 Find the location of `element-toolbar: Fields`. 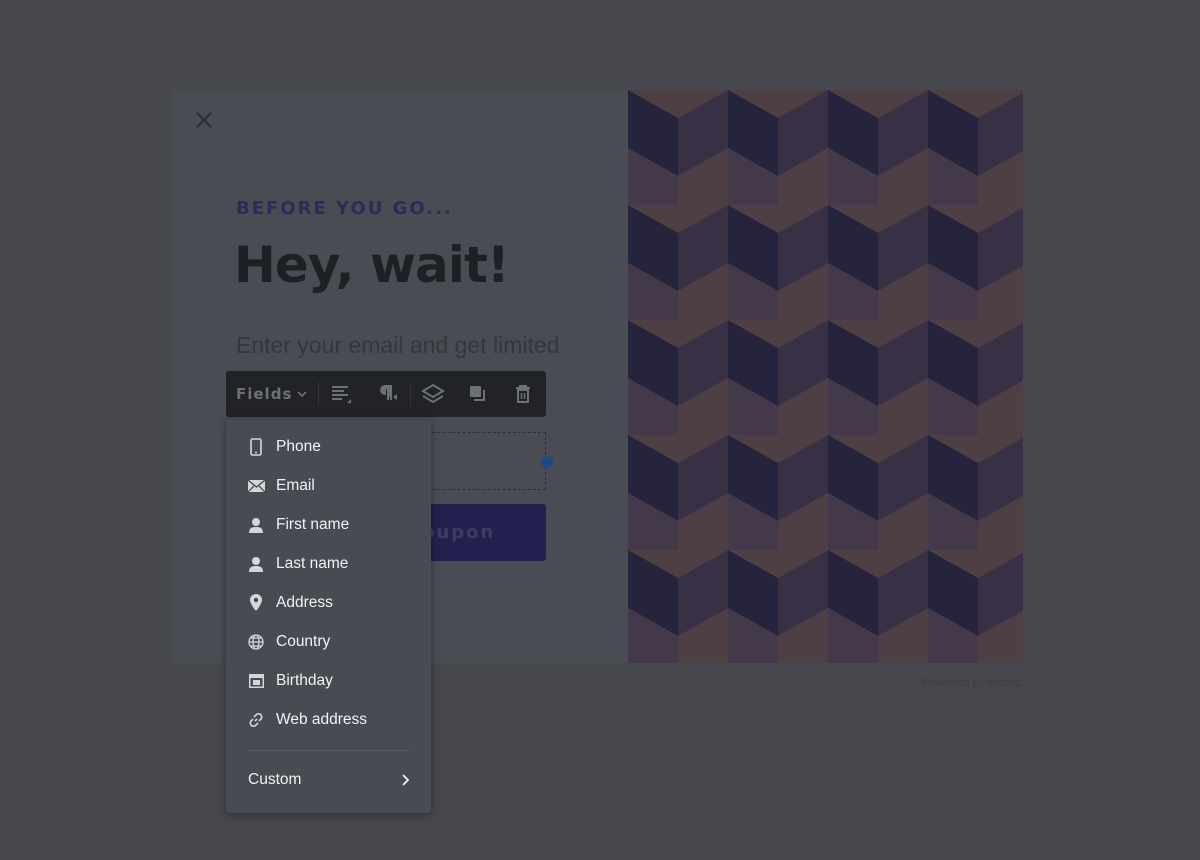

element-toolbar: Fields is located at coordinates (386, 394).